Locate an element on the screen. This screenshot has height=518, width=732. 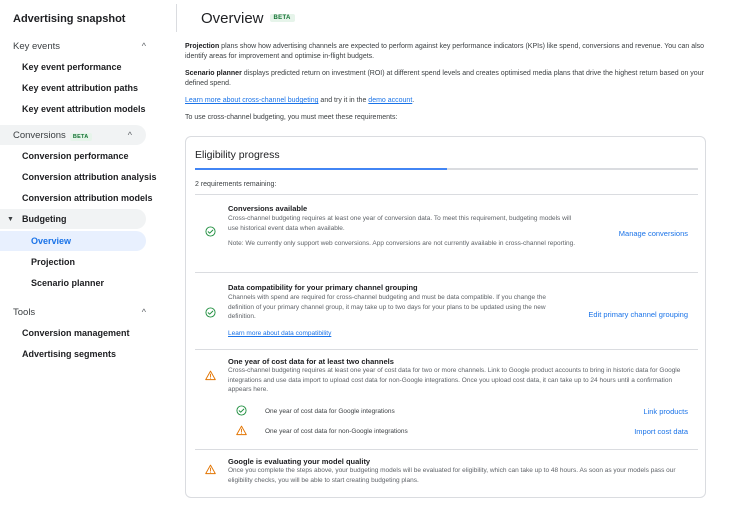
demo-account-link: demo account is located at coordinates (390, 100).